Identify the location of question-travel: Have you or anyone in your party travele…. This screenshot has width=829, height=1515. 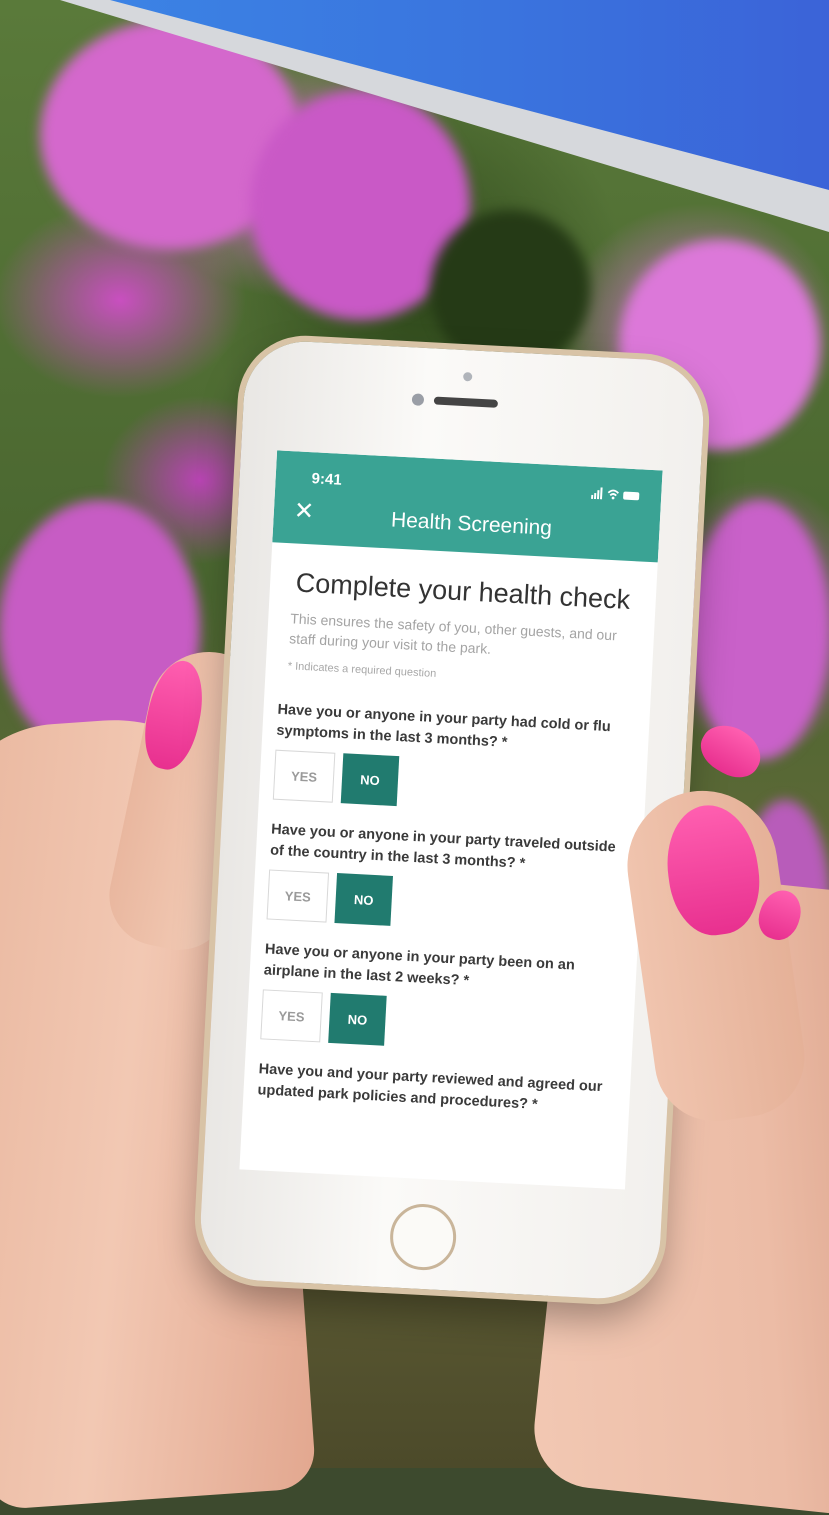
(448, 879).